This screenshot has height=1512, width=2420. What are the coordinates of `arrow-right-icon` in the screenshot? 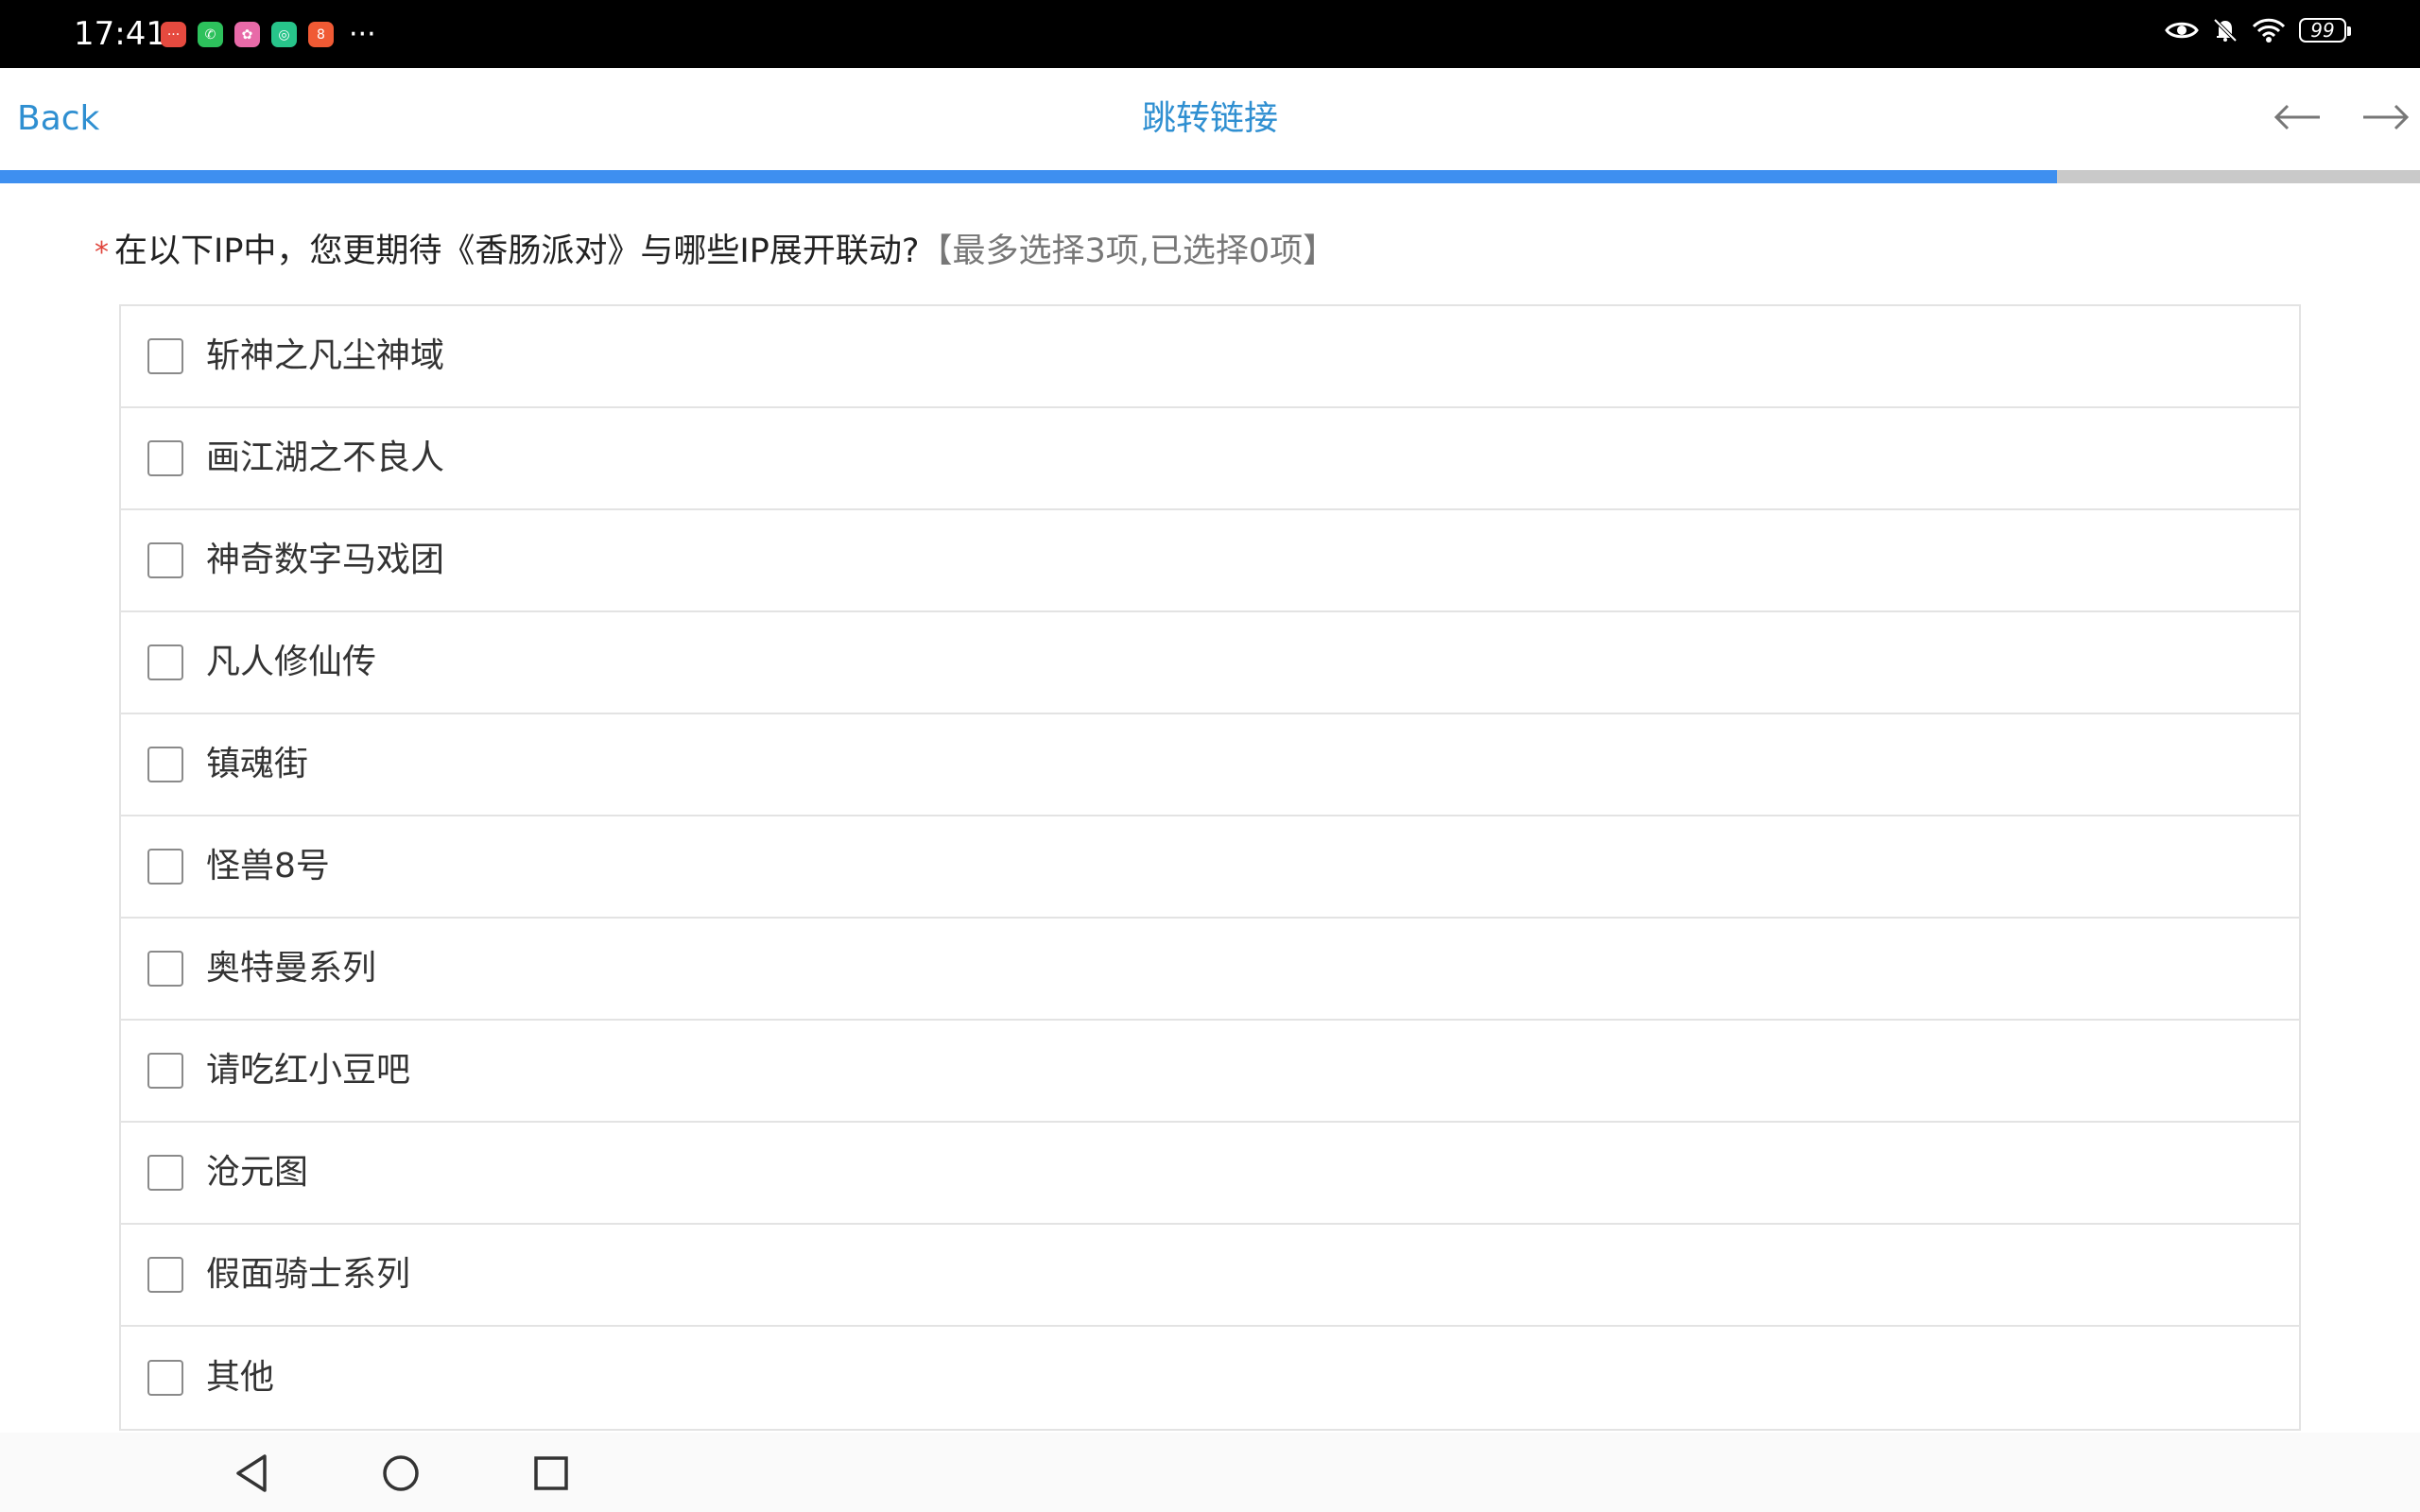 It's located at (2386, 117).